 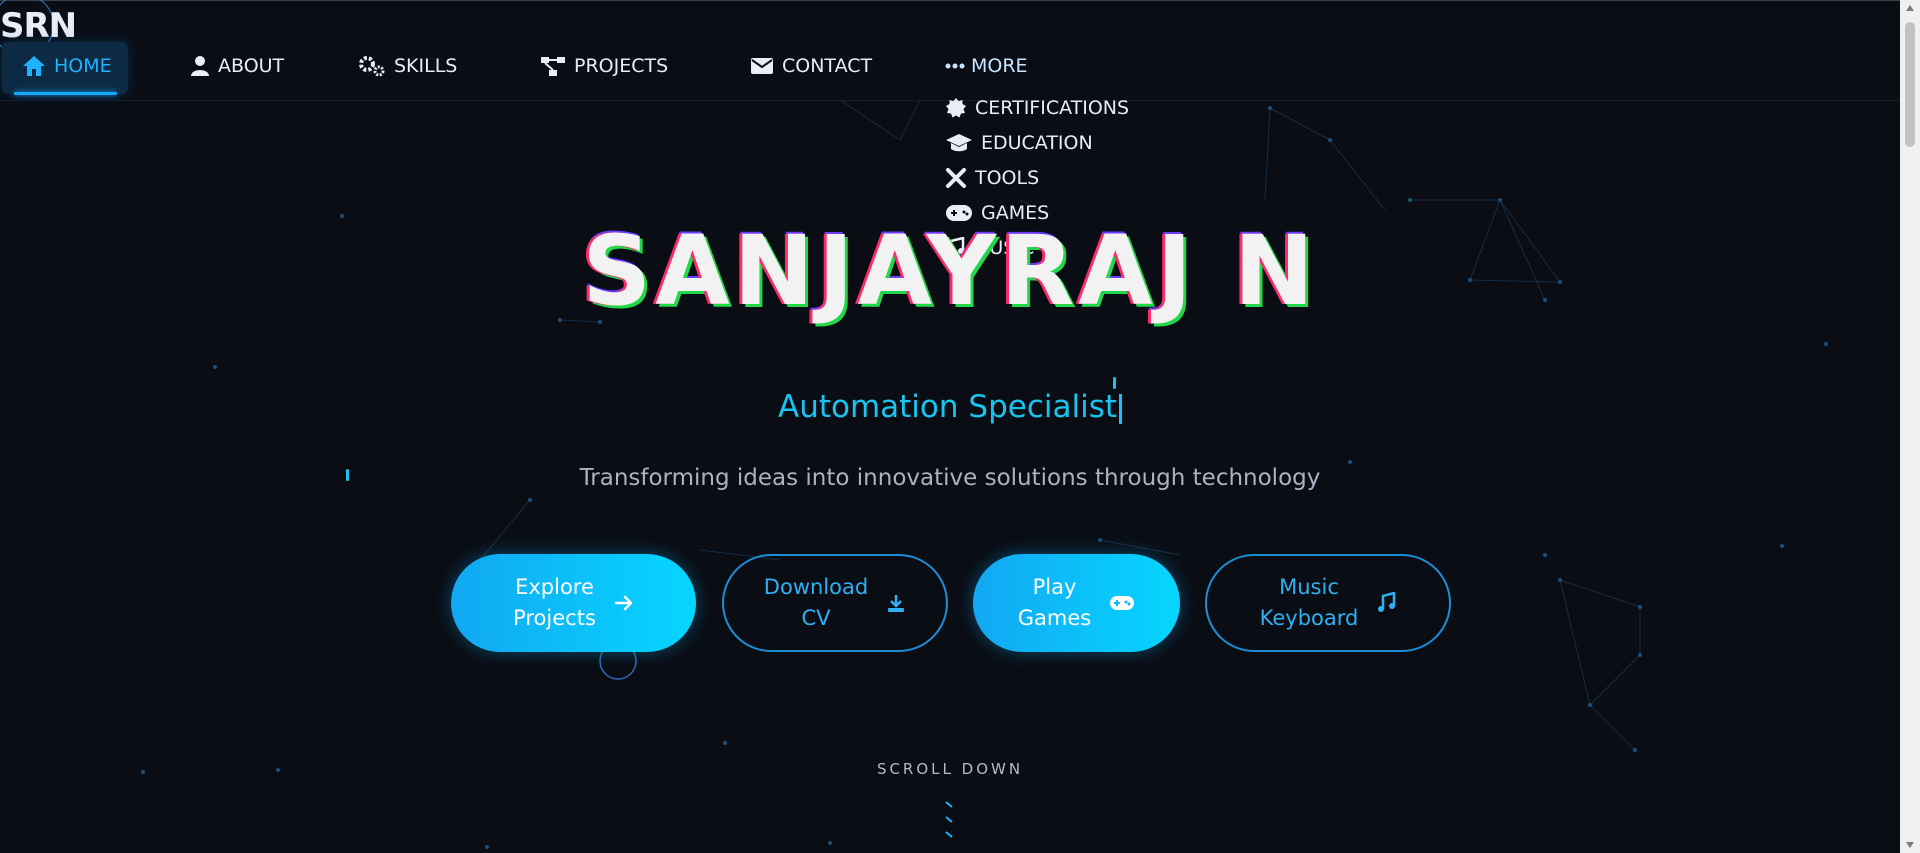 What do you see at coordinates (554, 603) in the screenshot?
I see `button-label: Explore Projects` at bounding box center [554, 603].